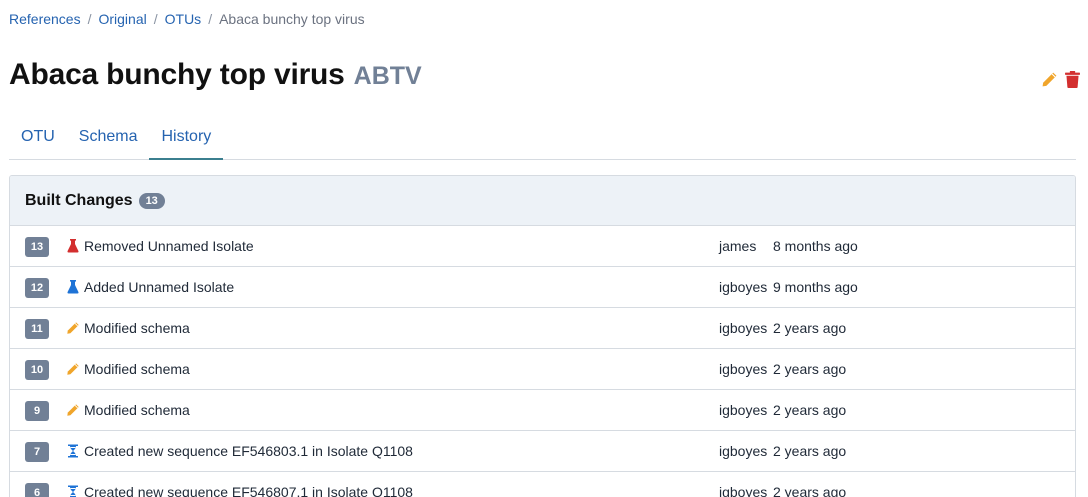 This screenshot has height=497, width=1088. What do you see at coordinates (542, 328) in the screenshot?
I see `change-row: 11 Modified schema igboyes 2 years ago` at bounding box center [542, 328].